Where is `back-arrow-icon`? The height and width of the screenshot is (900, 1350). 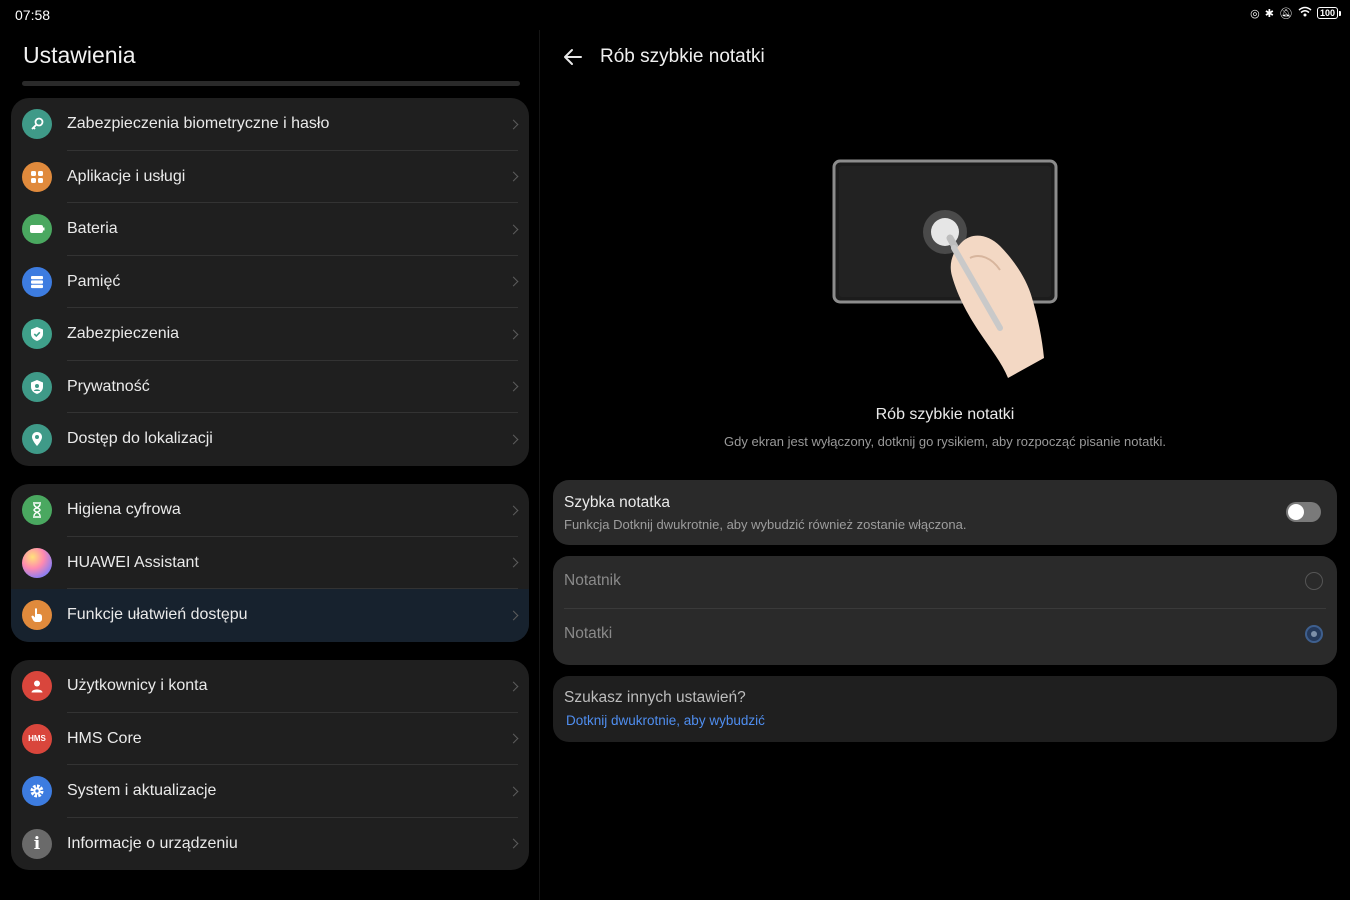 back-arrow-icon is located at coordinates (573, 57).